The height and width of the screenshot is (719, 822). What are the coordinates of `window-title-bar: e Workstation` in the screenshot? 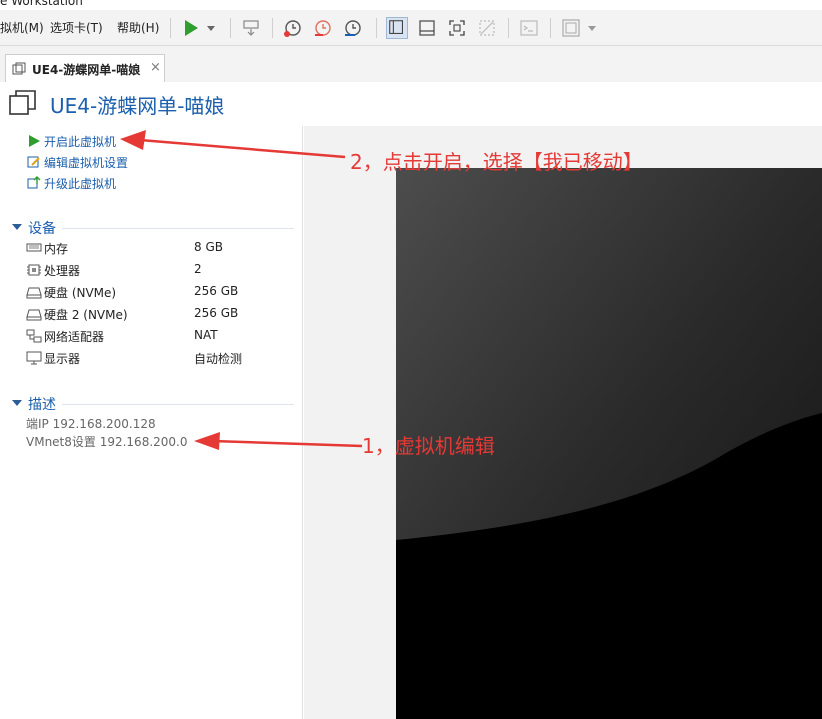 It's located at (411, 5).